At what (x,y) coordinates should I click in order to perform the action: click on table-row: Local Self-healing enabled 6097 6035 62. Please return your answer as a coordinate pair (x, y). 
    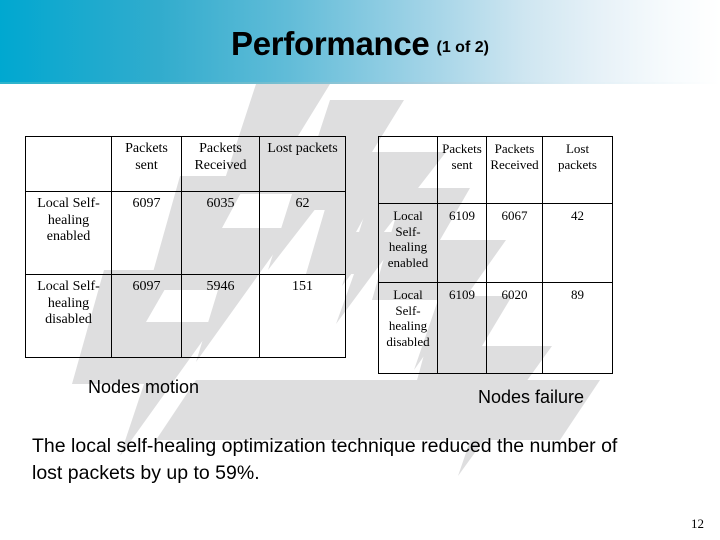
    Looking at the image, I should click on (185, 233).